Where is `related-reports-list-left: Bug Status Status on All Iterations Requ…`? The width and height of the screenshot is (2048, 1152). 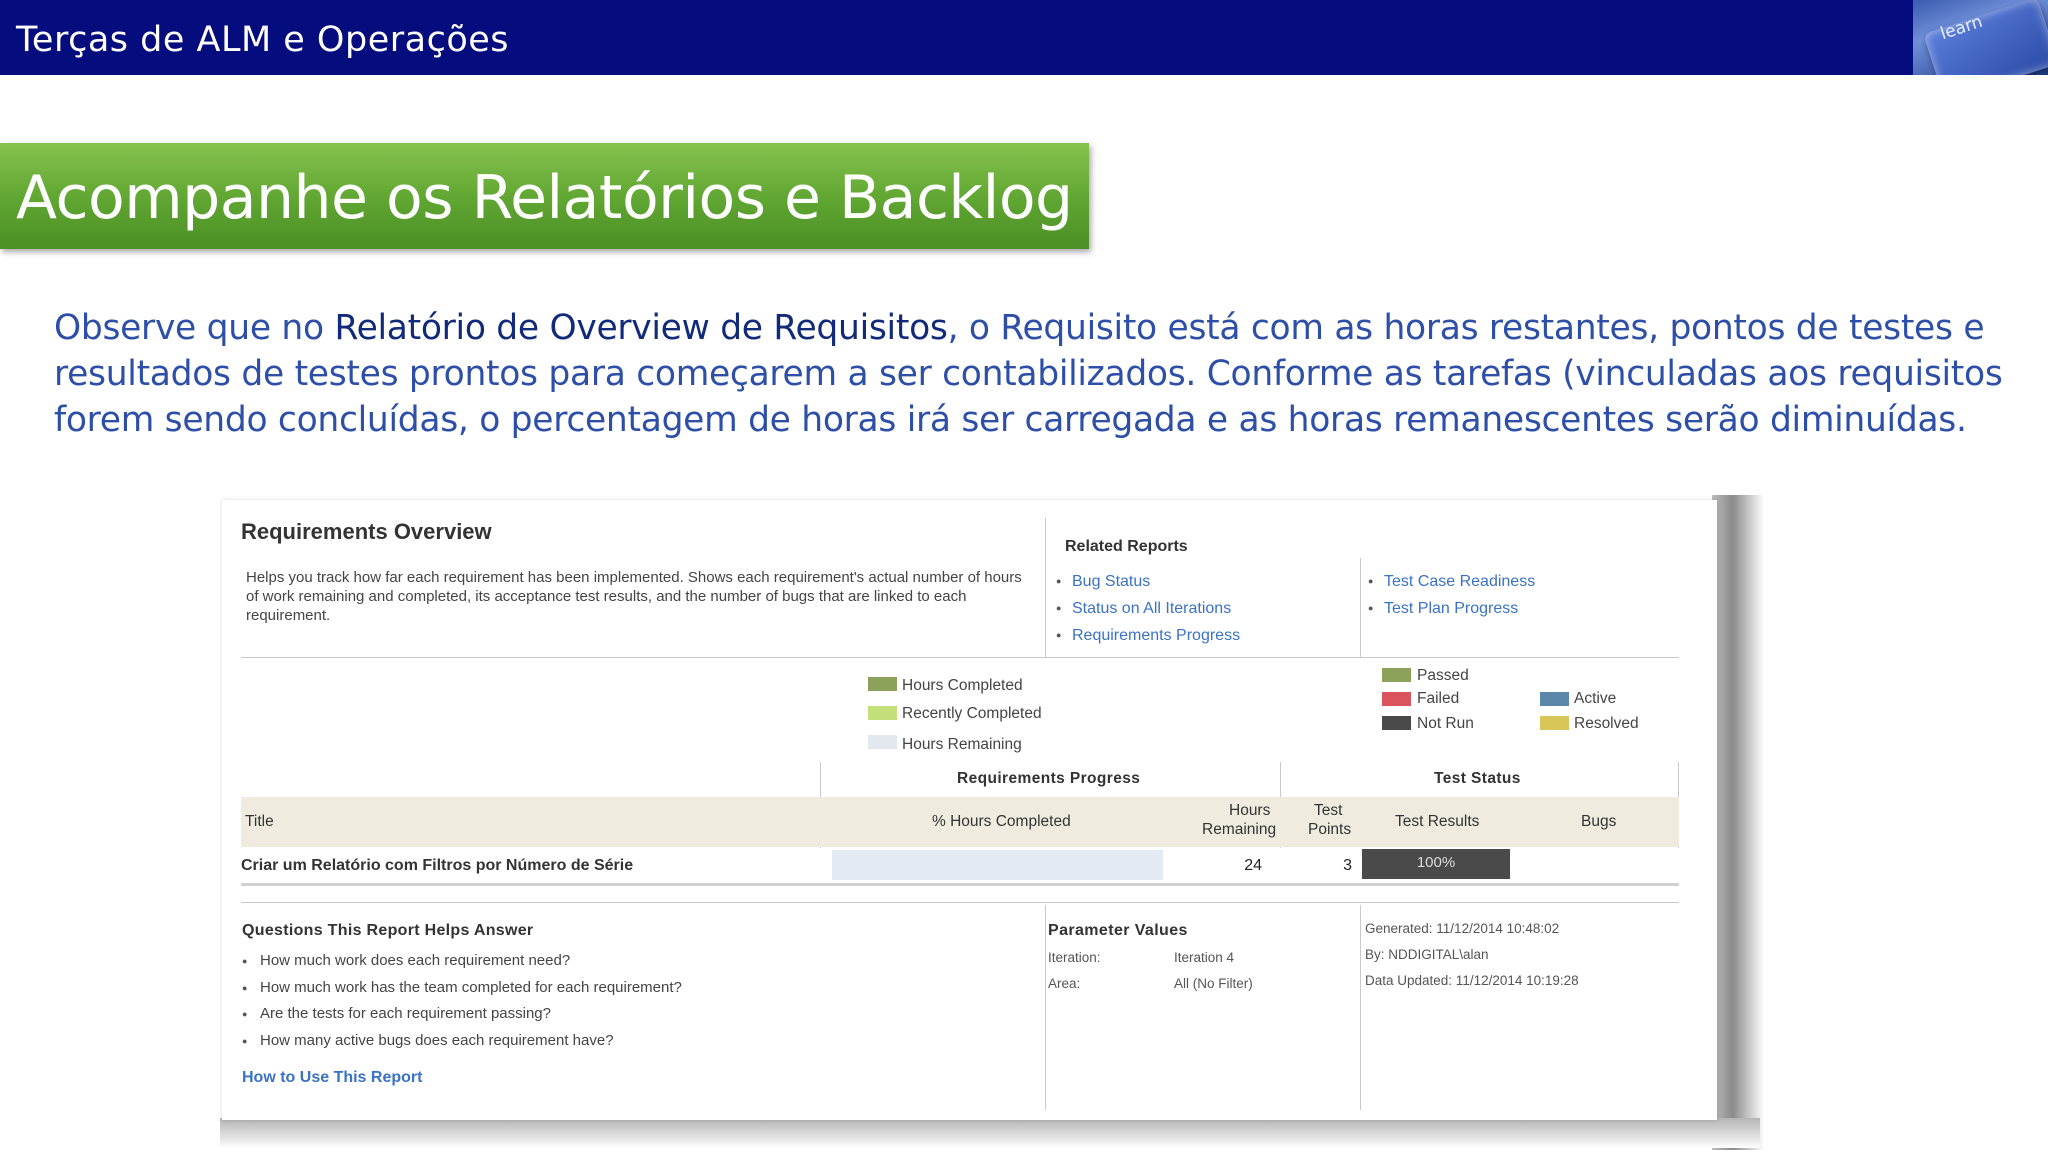
related-reports-list-left: Bug Status Status on All Iterations Requ… is located at coordinates (1148, 608).